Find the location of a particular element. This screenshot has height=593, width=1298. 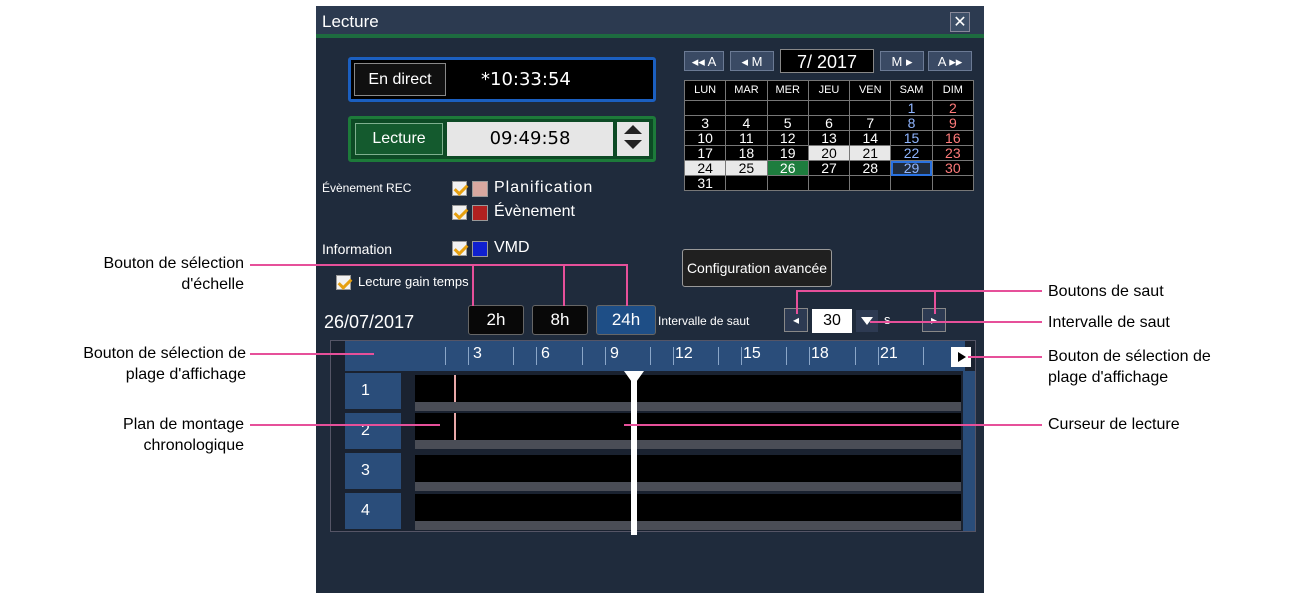

calendar-week: 17 18 19 20 21 22 23 is located at coordinates (829, 153).